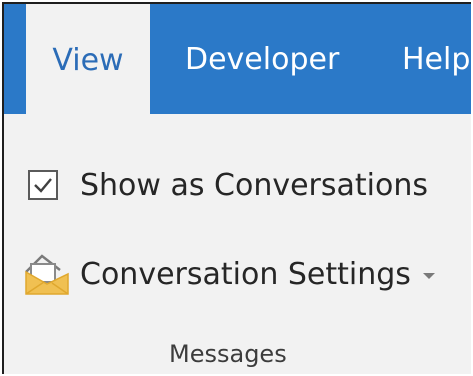  I want to click on tab-help: Help, so click(436, 59).